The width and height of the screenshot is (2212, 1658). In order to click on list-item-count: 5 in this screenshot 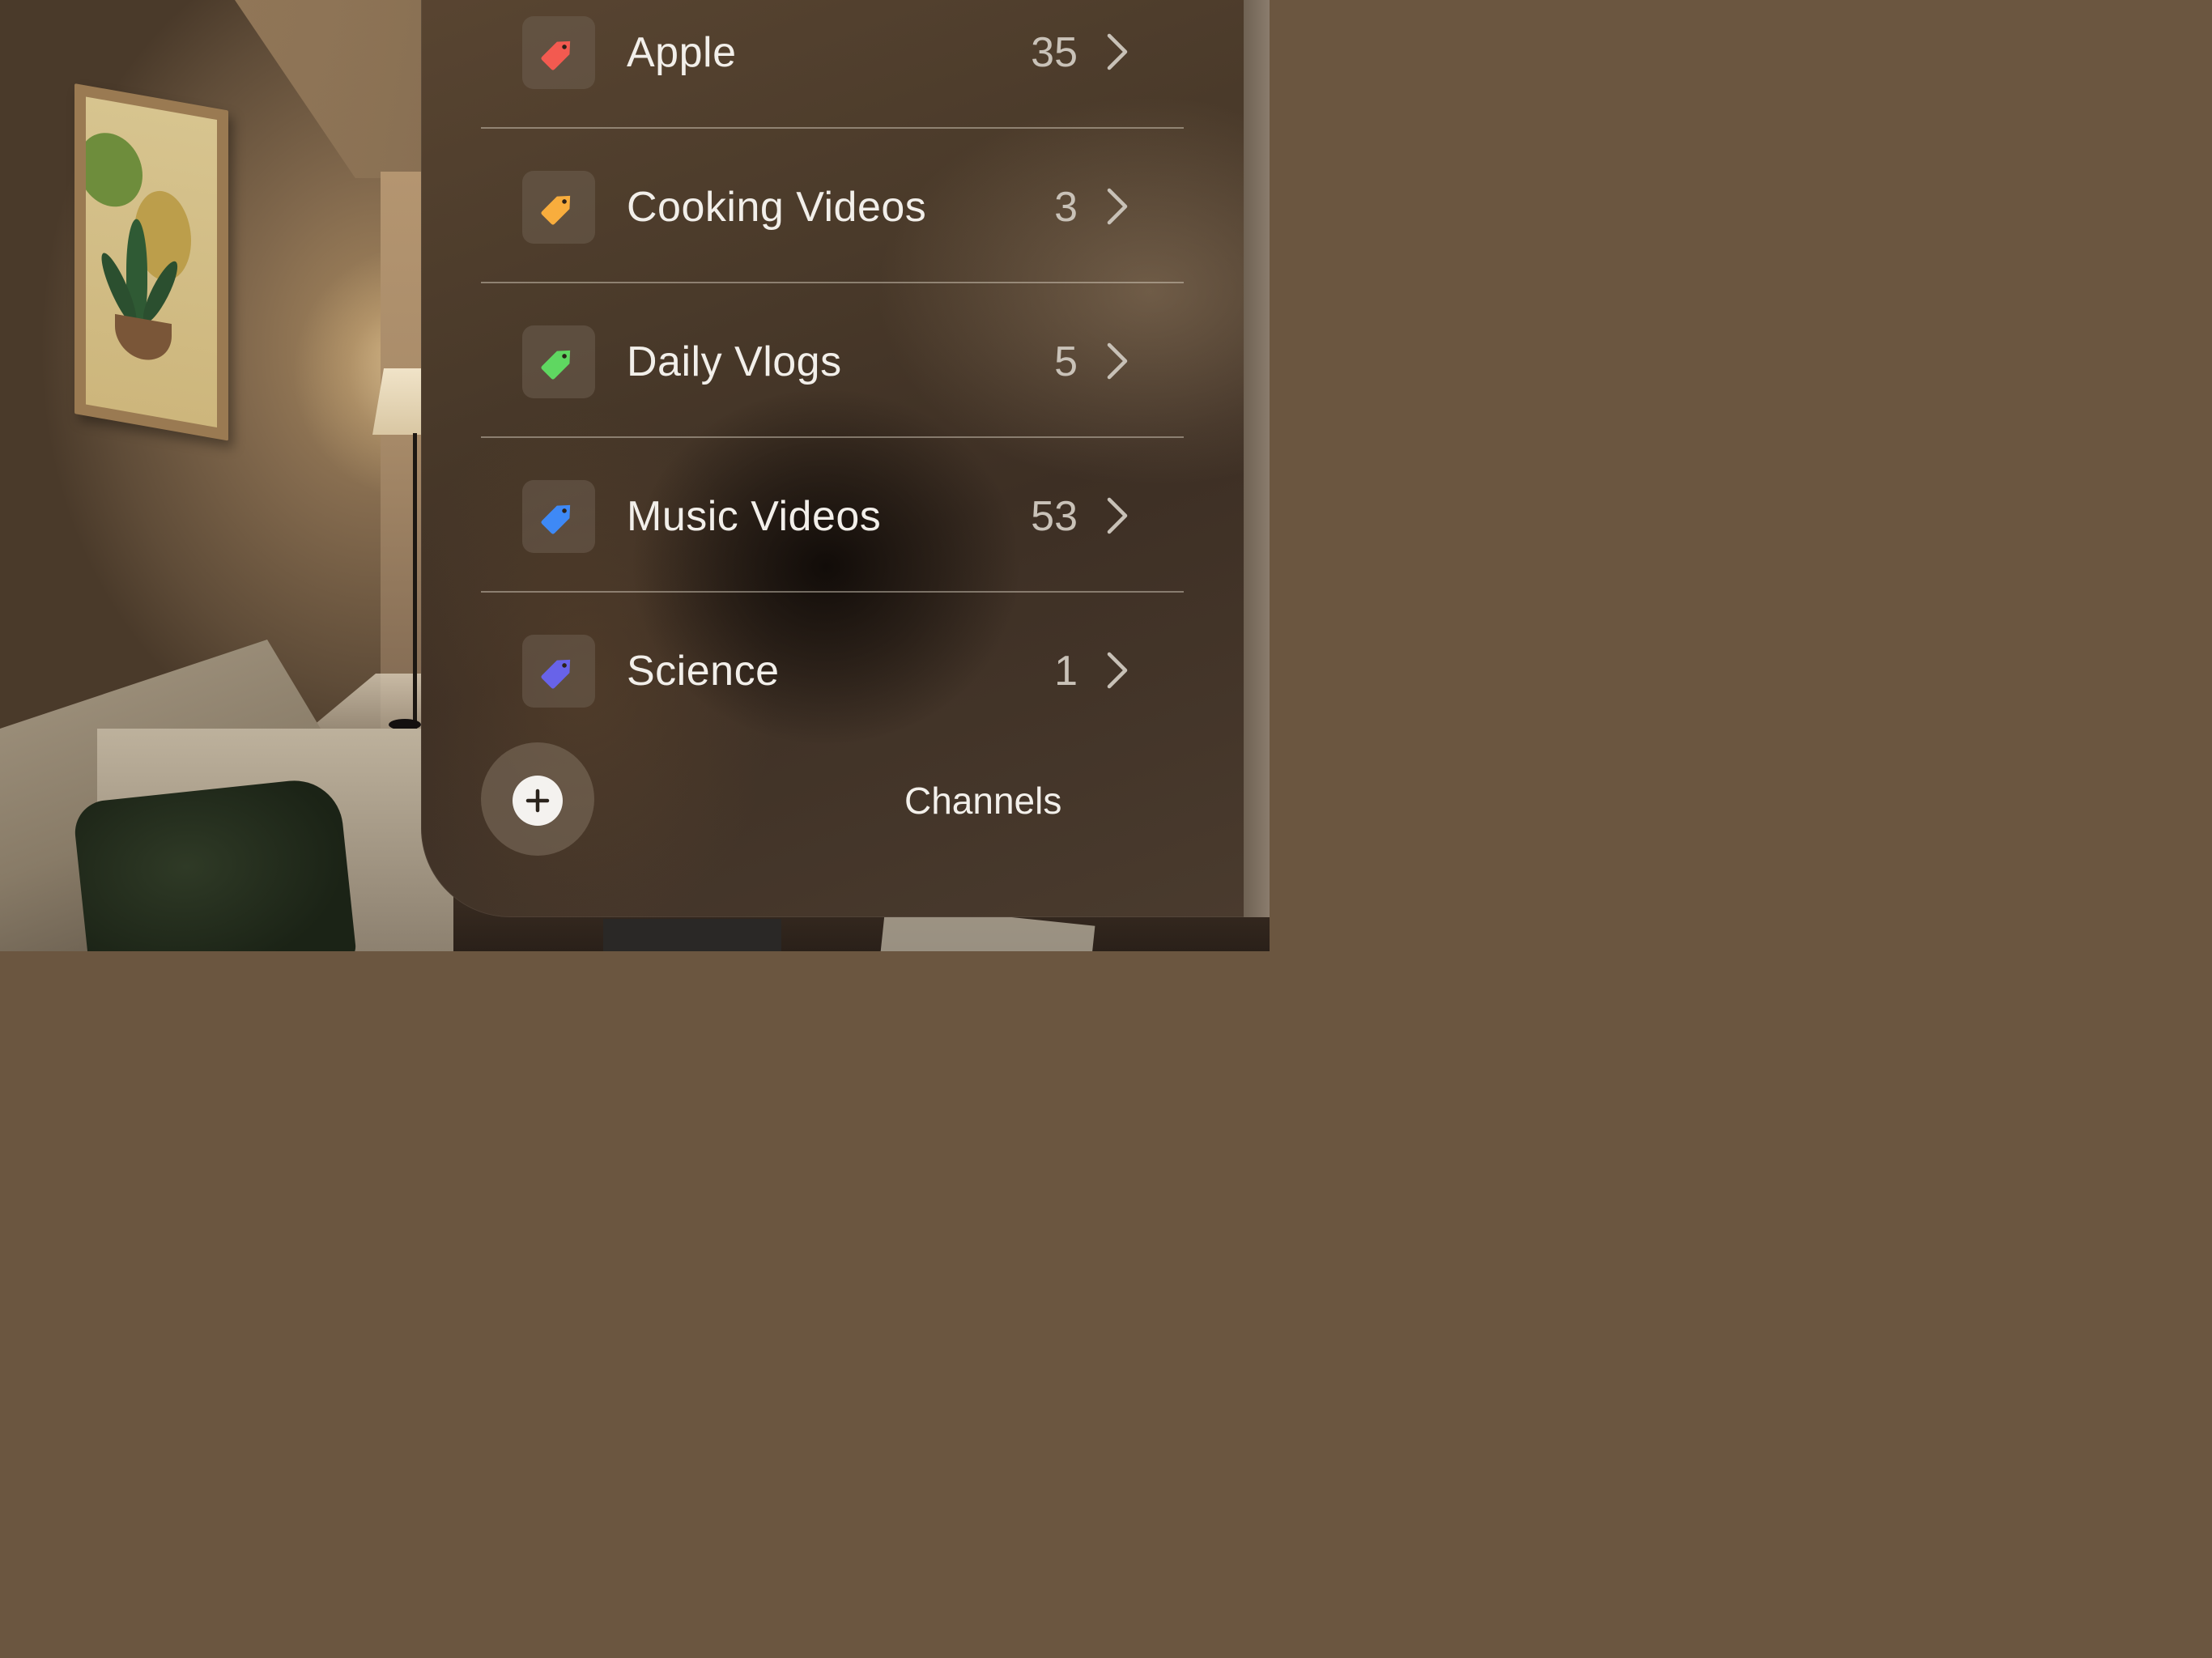, I will do `click(1066, 361)`.